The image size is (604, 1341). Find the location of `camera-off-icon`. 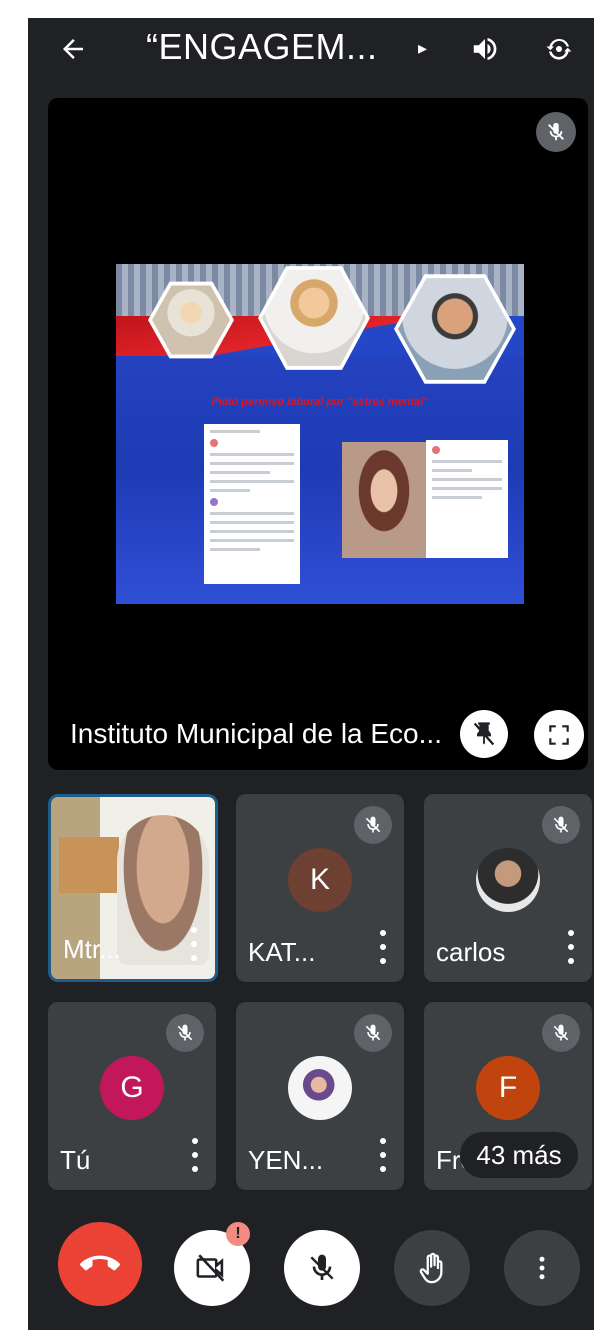

camera-off-icon is located at coordinates (210, 1268).